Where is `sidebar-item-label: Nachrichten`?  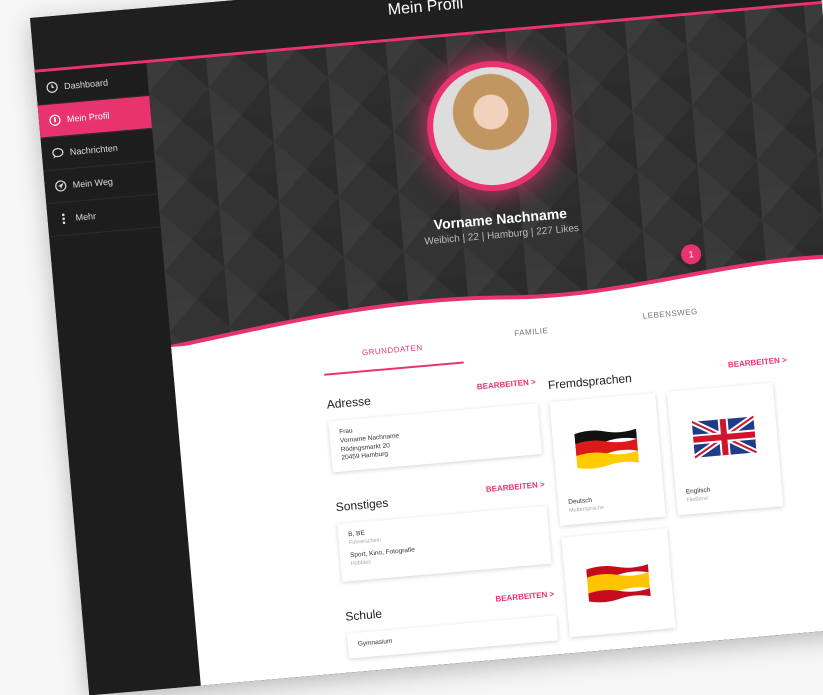
sidebar-item-label: Nachrichten is located at coordinates (94, 150).